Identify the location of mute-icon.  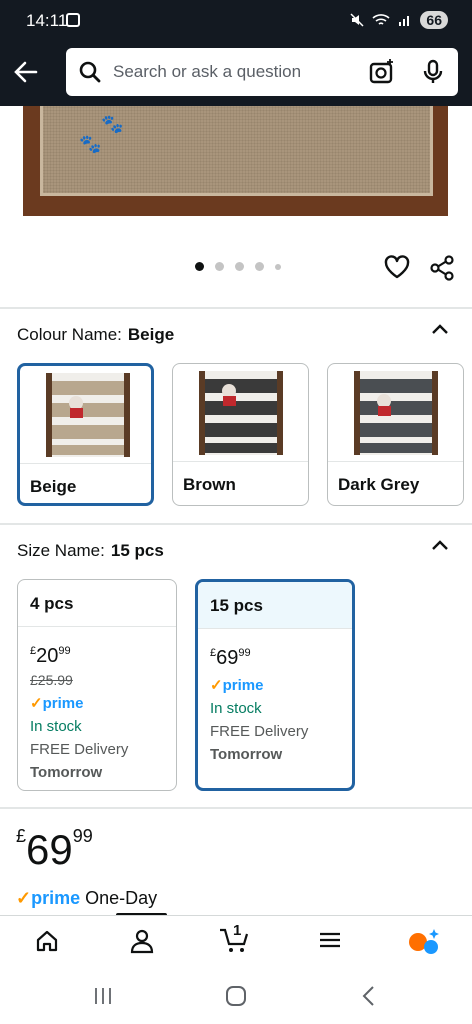
(357, 20).